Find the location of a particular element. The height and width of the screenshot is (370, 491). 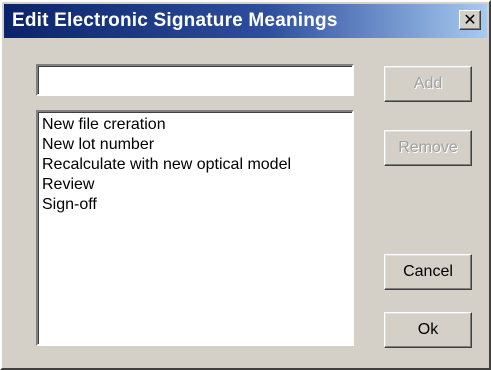

ok-button: Ok is located at coordinates (428, 330).